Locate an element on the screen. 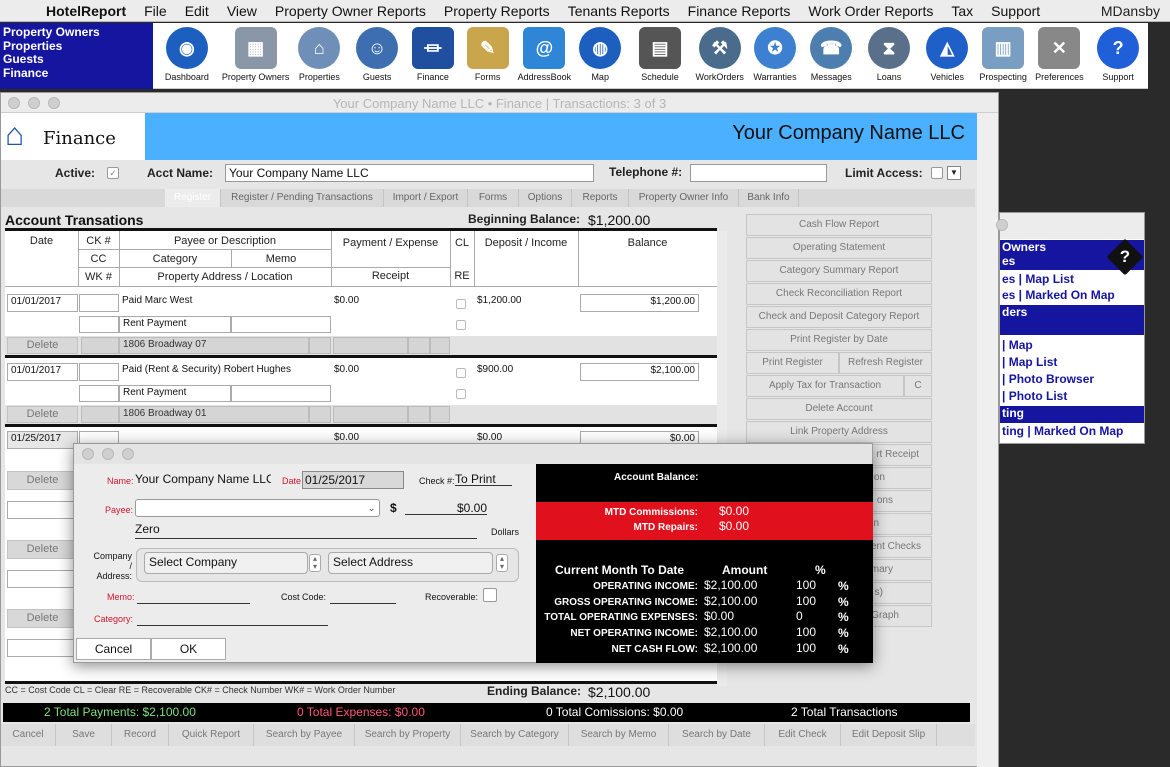  search-by-payee-button: Search by Payee is located at coordinates (304, 735).